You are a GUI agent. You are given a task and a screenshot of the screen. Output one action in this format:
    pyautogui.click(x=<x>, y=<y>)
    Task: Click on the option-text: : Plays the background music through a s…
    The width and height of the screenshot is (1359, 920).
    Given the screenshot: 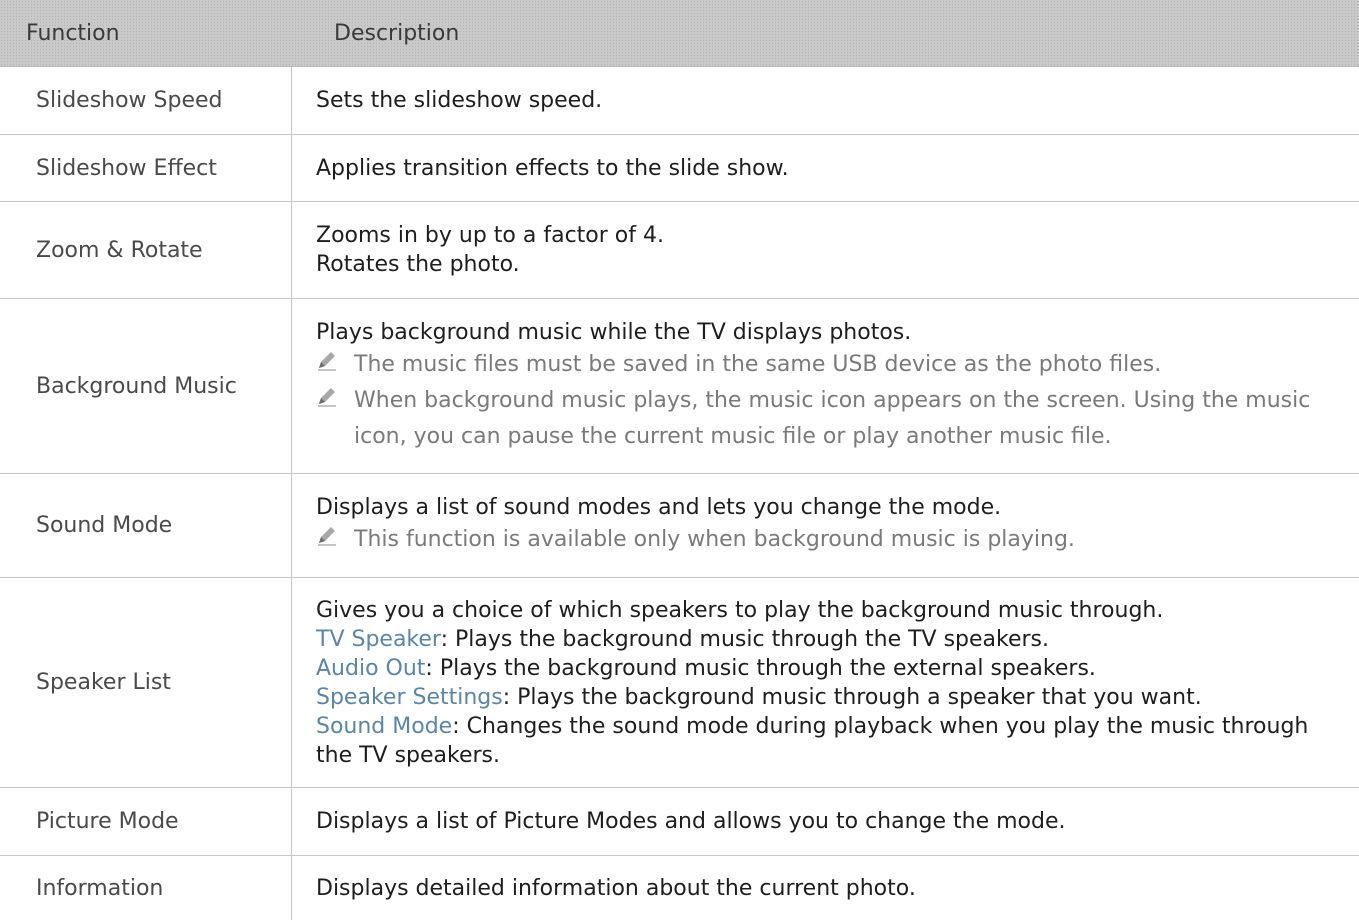 What is the action you would take?
    pyautogui.click(x=852, y=697)
    